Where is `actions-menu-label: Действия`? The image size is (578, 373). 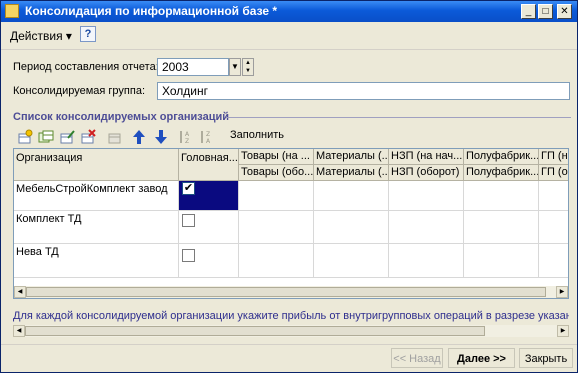
actions-menu-label: Действия is located at coordinates (36, 36).